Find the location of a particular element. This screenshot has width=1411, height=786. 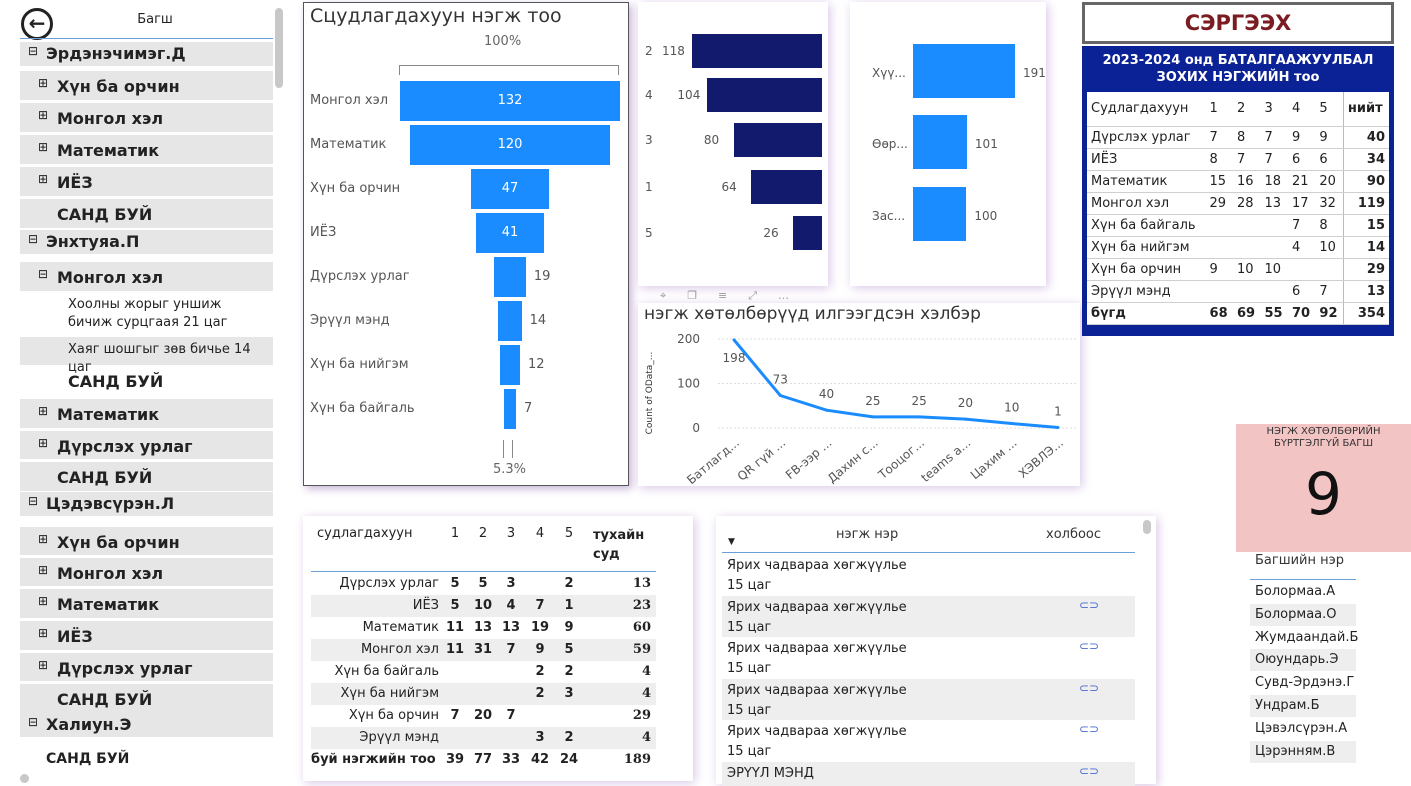

summary-header-cell: Судлагдахуун is located at coordinates (1146, 109).